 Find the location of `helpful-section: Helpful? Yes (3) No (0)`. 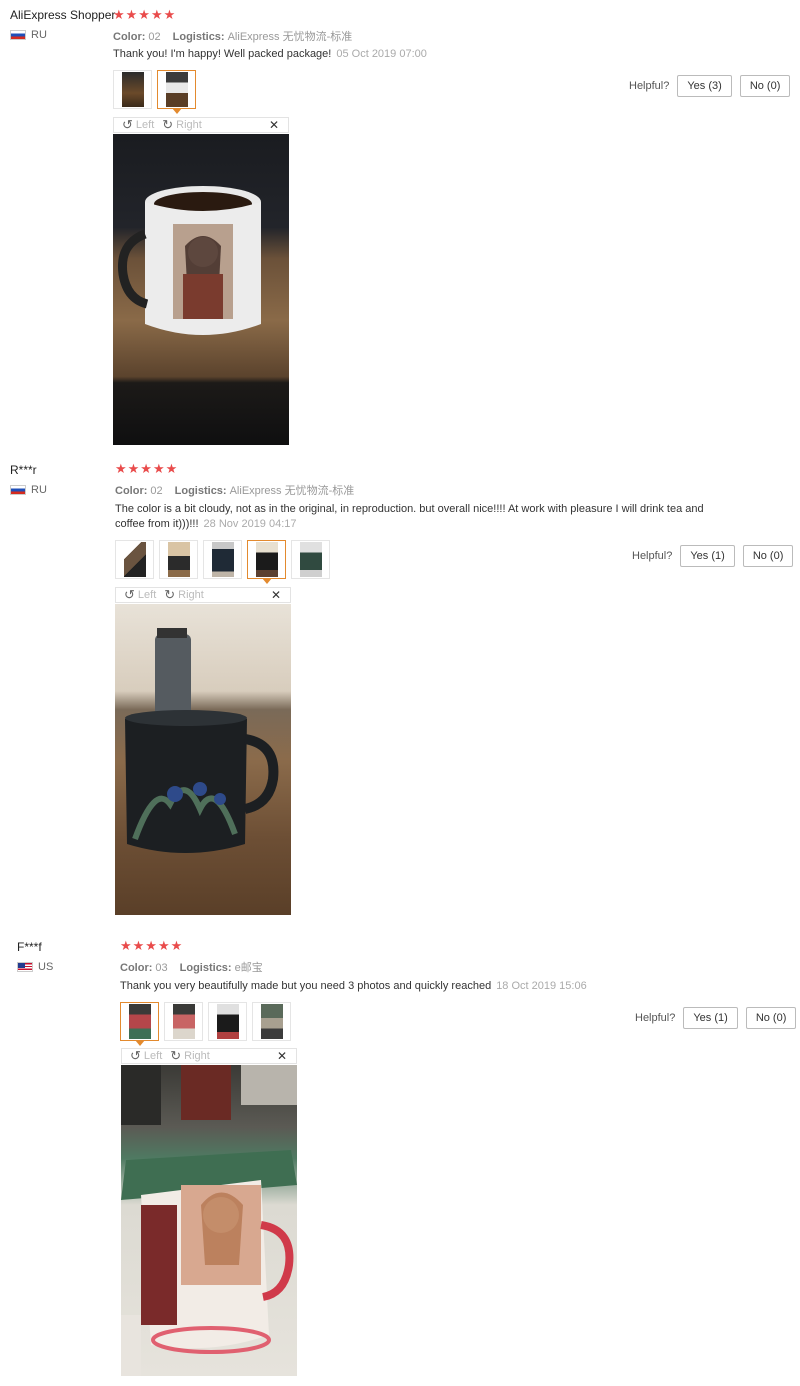

helpful-section: Helpful? Yes (3) No (0) is located at coordinates (710, 86).